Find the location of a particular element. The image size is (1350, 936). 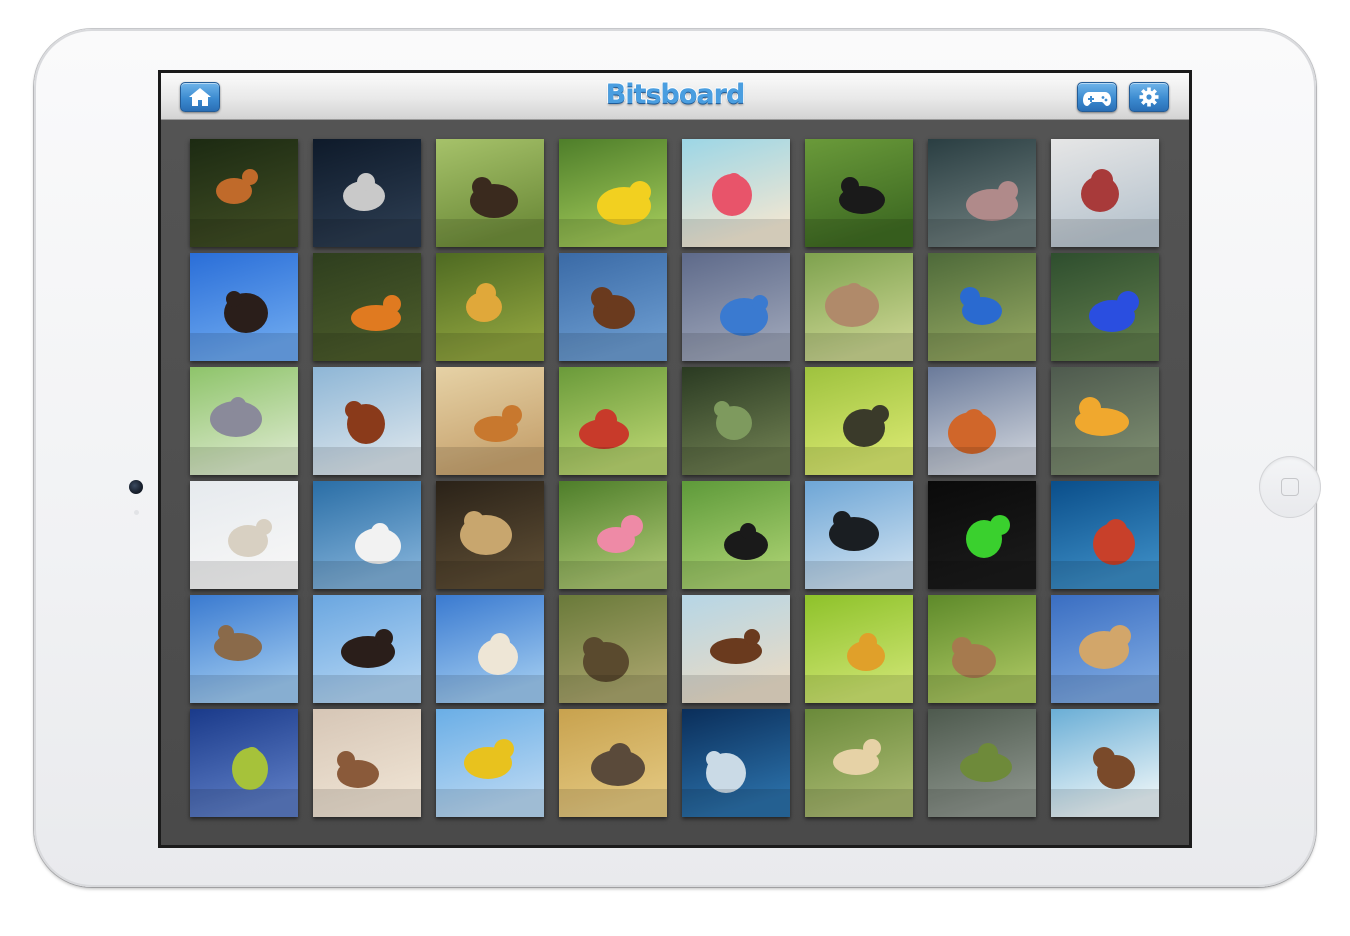

tile-wood-duck is located at coordinates (613, 307).